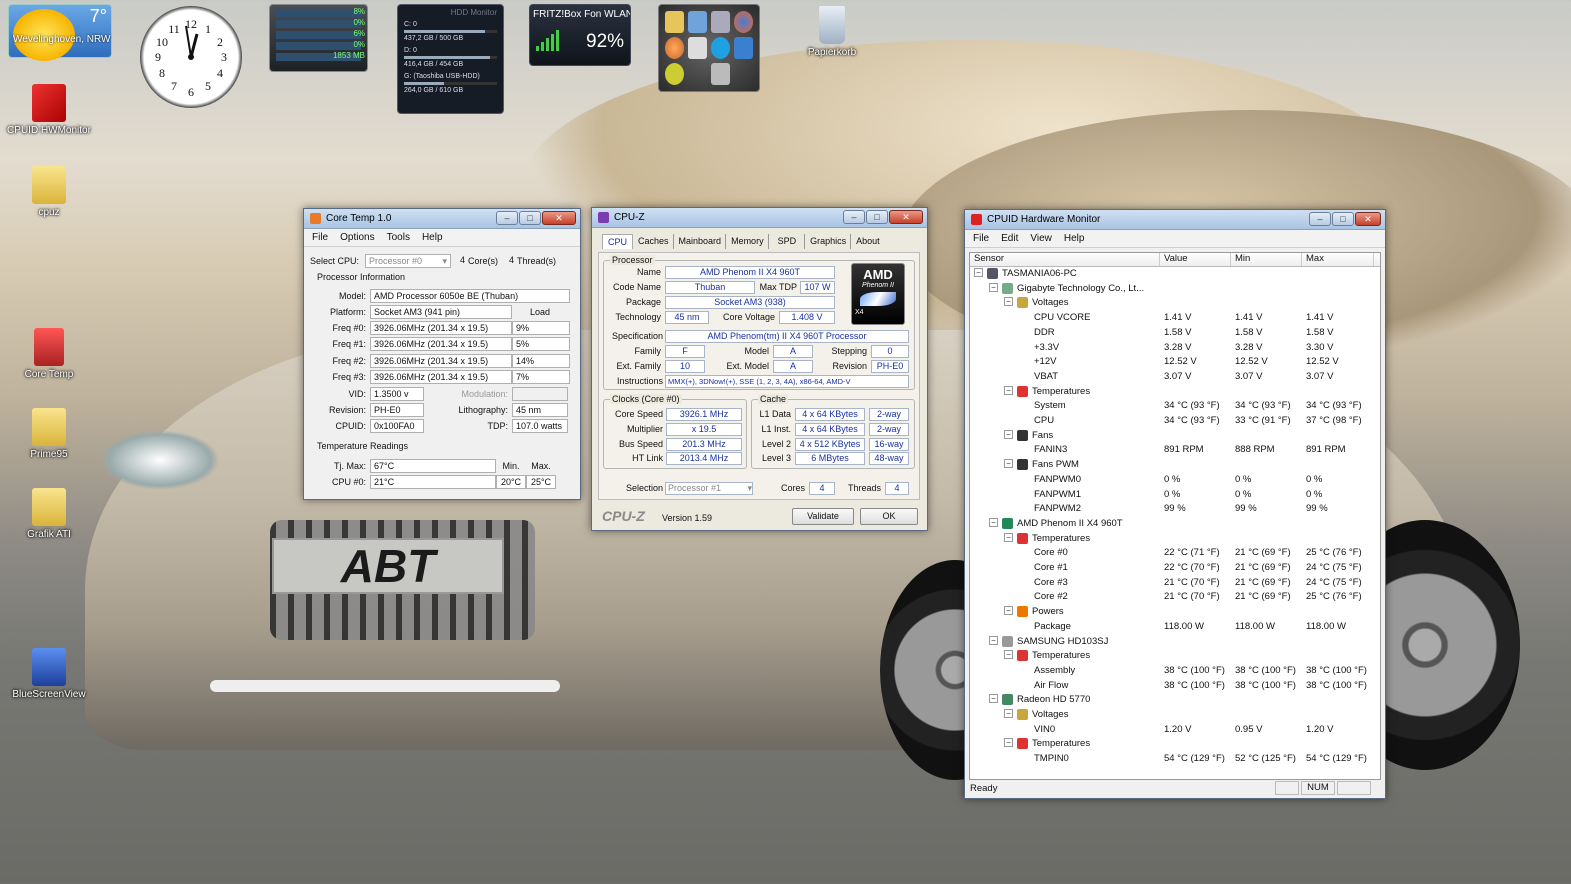 The image size is (1571, 884). What do you see at coordinates (49, 354) in the screenshot?
I see `desktop-icon-coretemp: Core Temp` at bounding box center [49, 354].